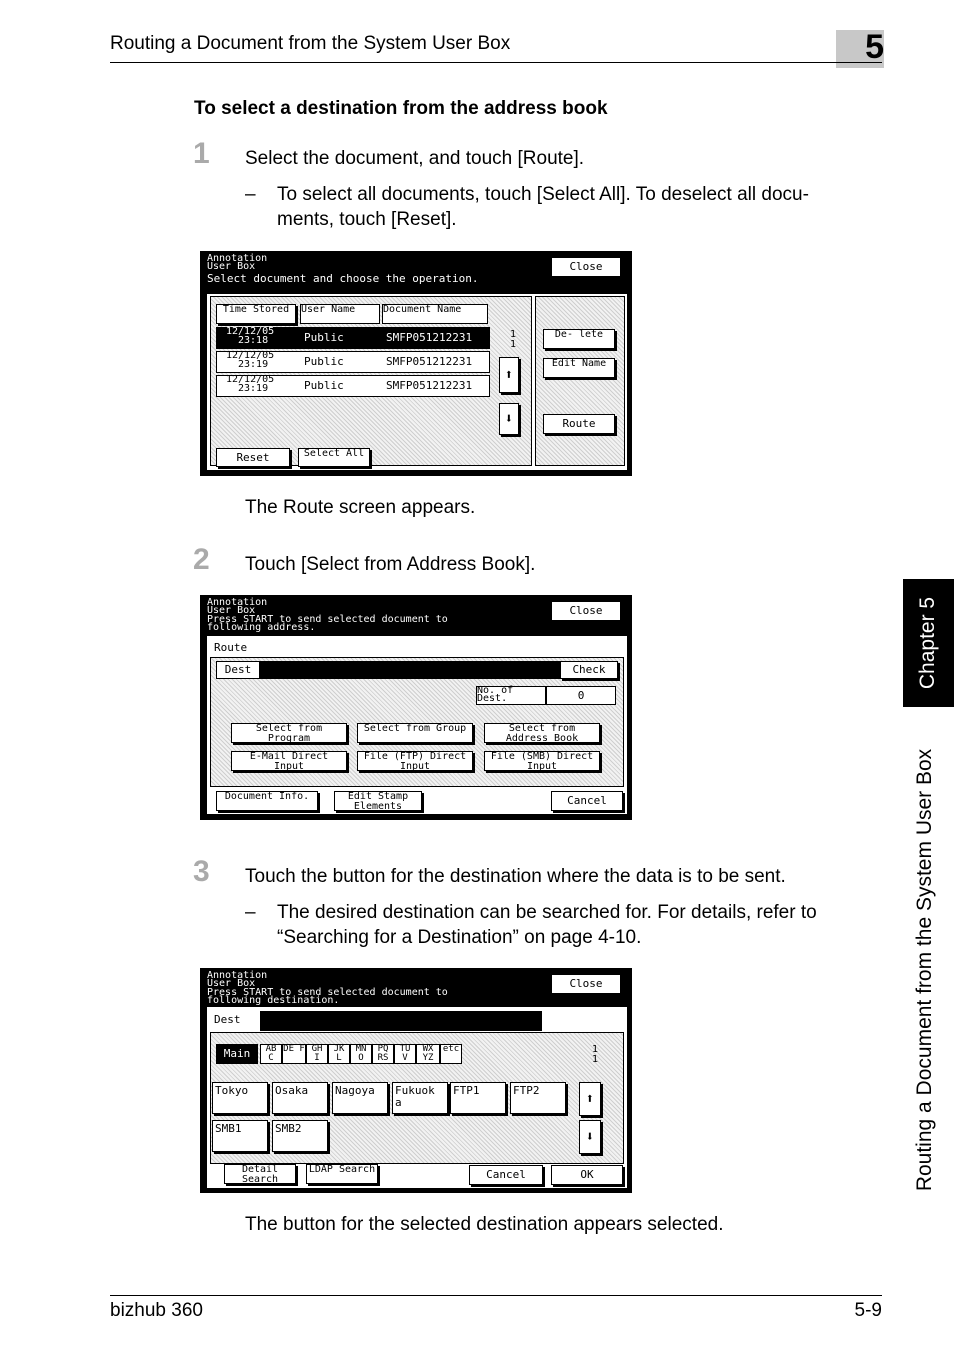  Describe the element at coordinates (589, 670) in the screenshot. I see `check-button: Check` at that location.